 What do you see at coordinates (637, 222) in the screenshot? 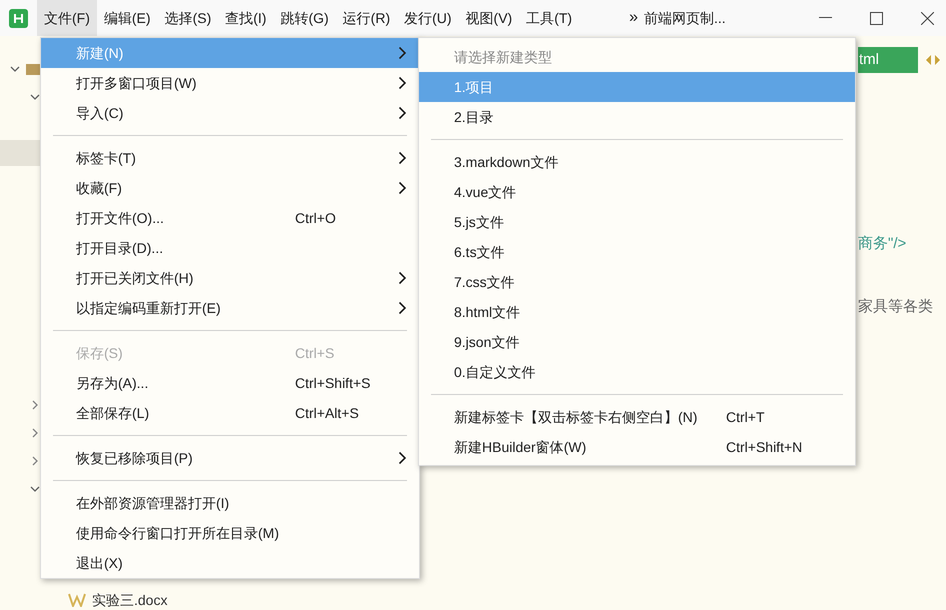
I see `menu-item: 5.js文件` at bounding box center [637, 222].